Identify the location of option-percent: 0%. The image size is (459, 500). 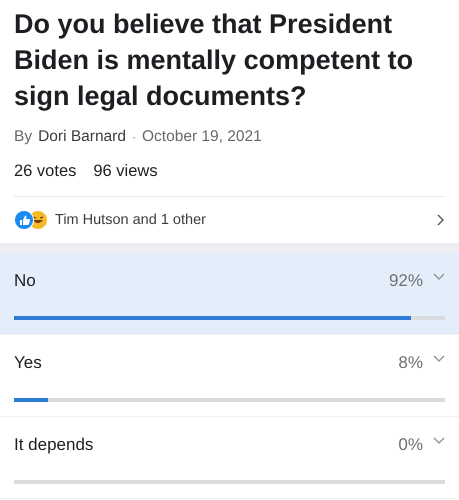
(410, 445).